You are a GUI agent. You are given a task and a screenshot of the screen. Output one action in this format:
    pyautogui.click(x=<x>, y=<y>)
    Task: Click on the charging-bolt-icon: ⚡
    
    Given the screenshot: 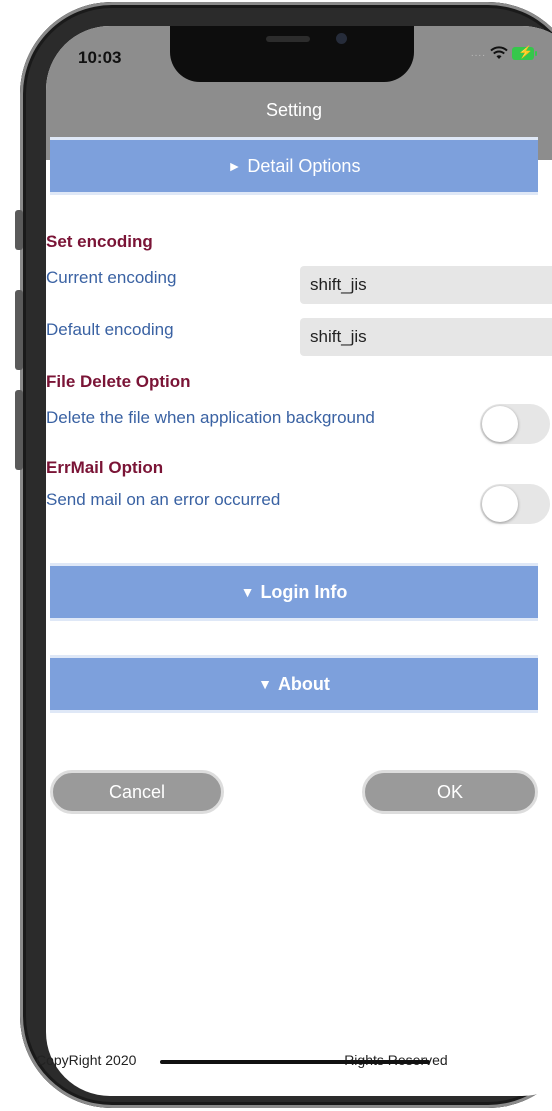 What is the action you would take?
    pyautogui.click(x=525, y=51)
    